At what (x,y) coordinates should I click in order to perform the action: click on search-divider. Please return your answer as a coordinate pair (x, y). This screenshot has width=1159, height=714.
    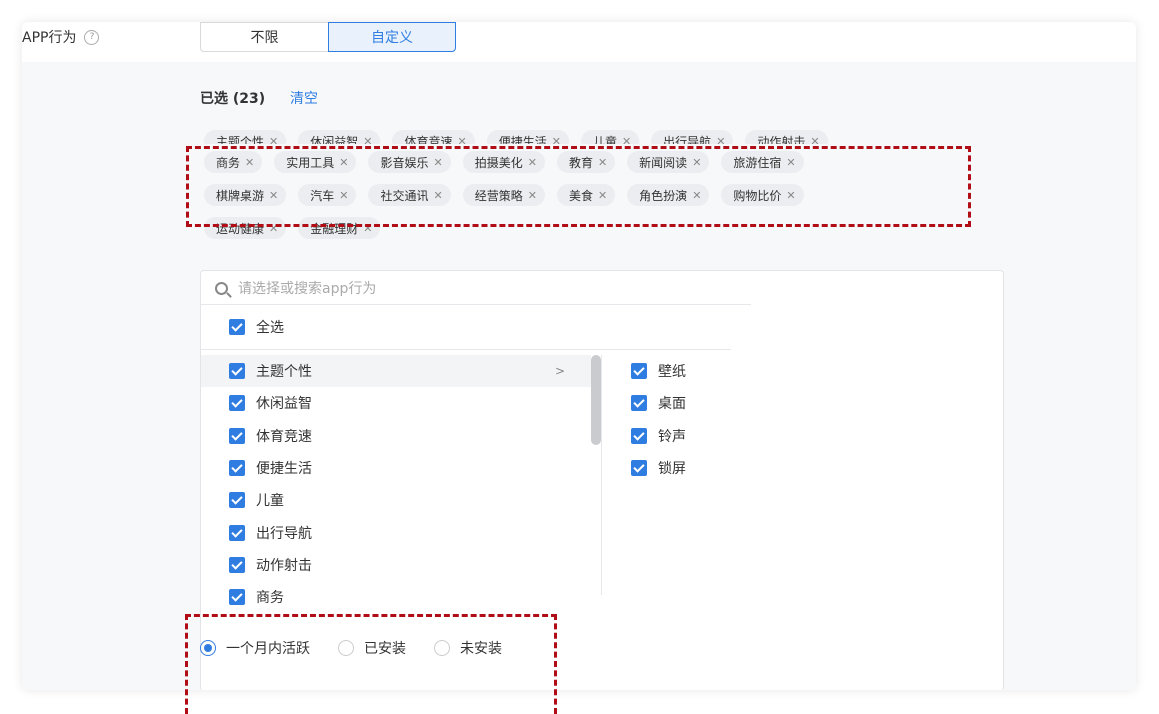
    Looking at the image, I should click on (476, 304).